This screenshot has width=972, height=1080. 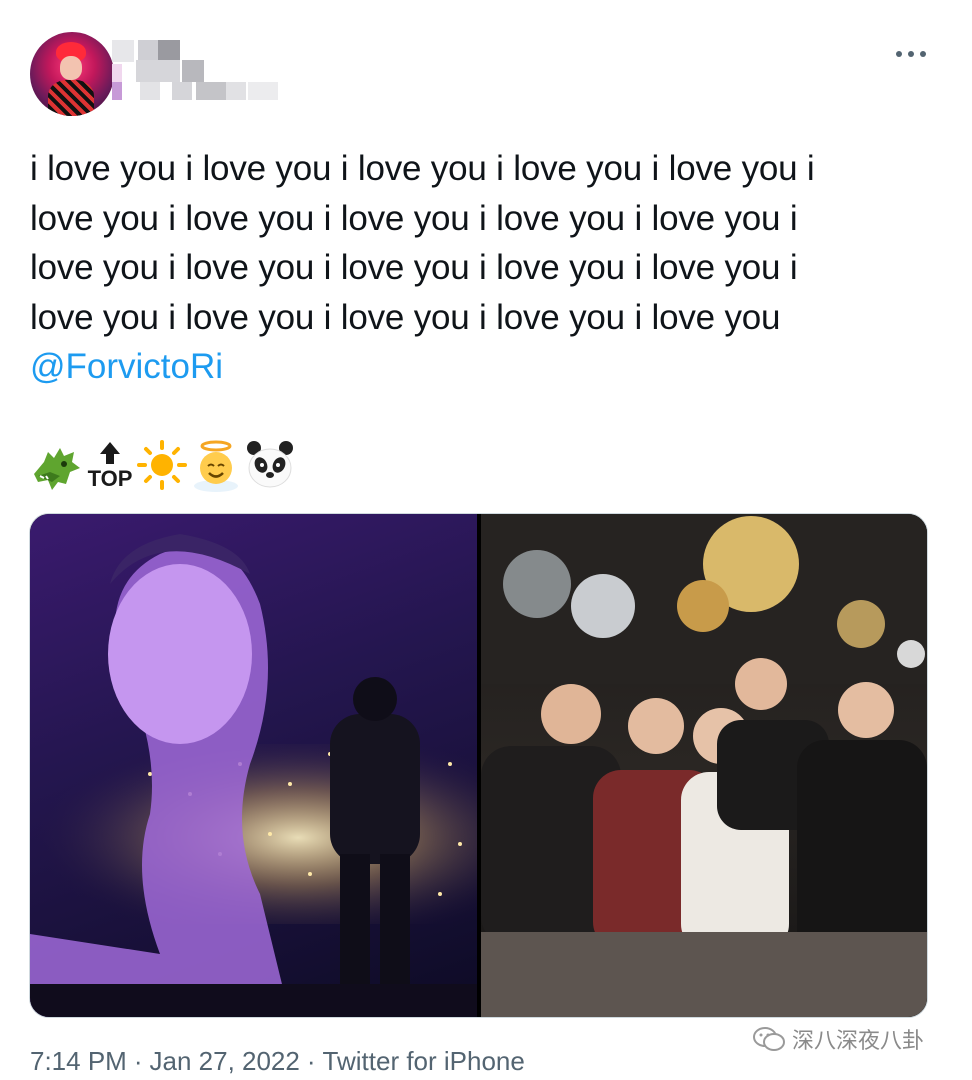 I want to click on tweet-time: 7:14 PM, so click(x=78, y=1061).